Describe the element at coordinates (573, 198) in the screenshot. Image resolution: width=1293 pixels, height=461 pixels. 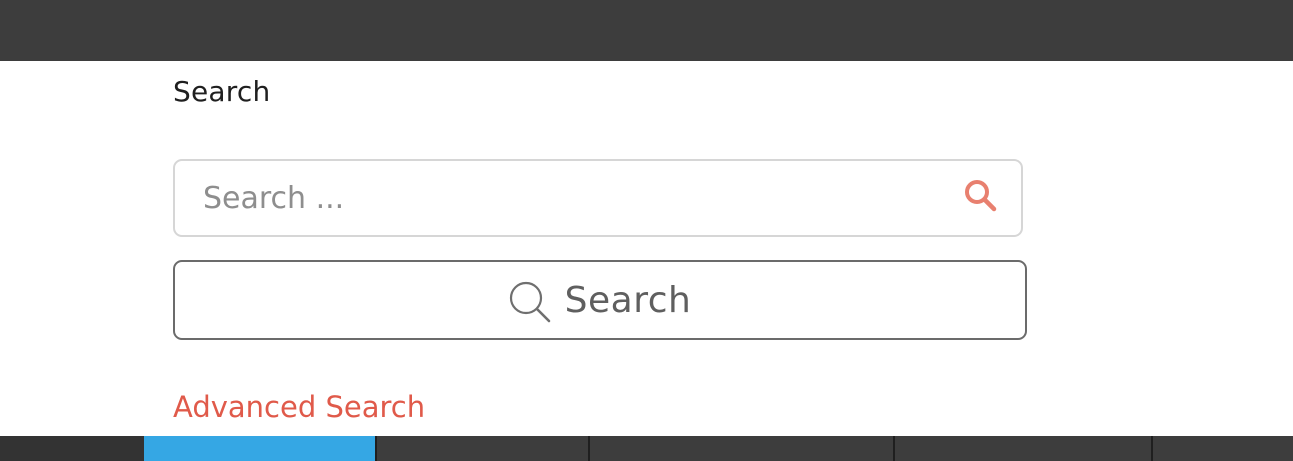
I see `search-input` at that location.